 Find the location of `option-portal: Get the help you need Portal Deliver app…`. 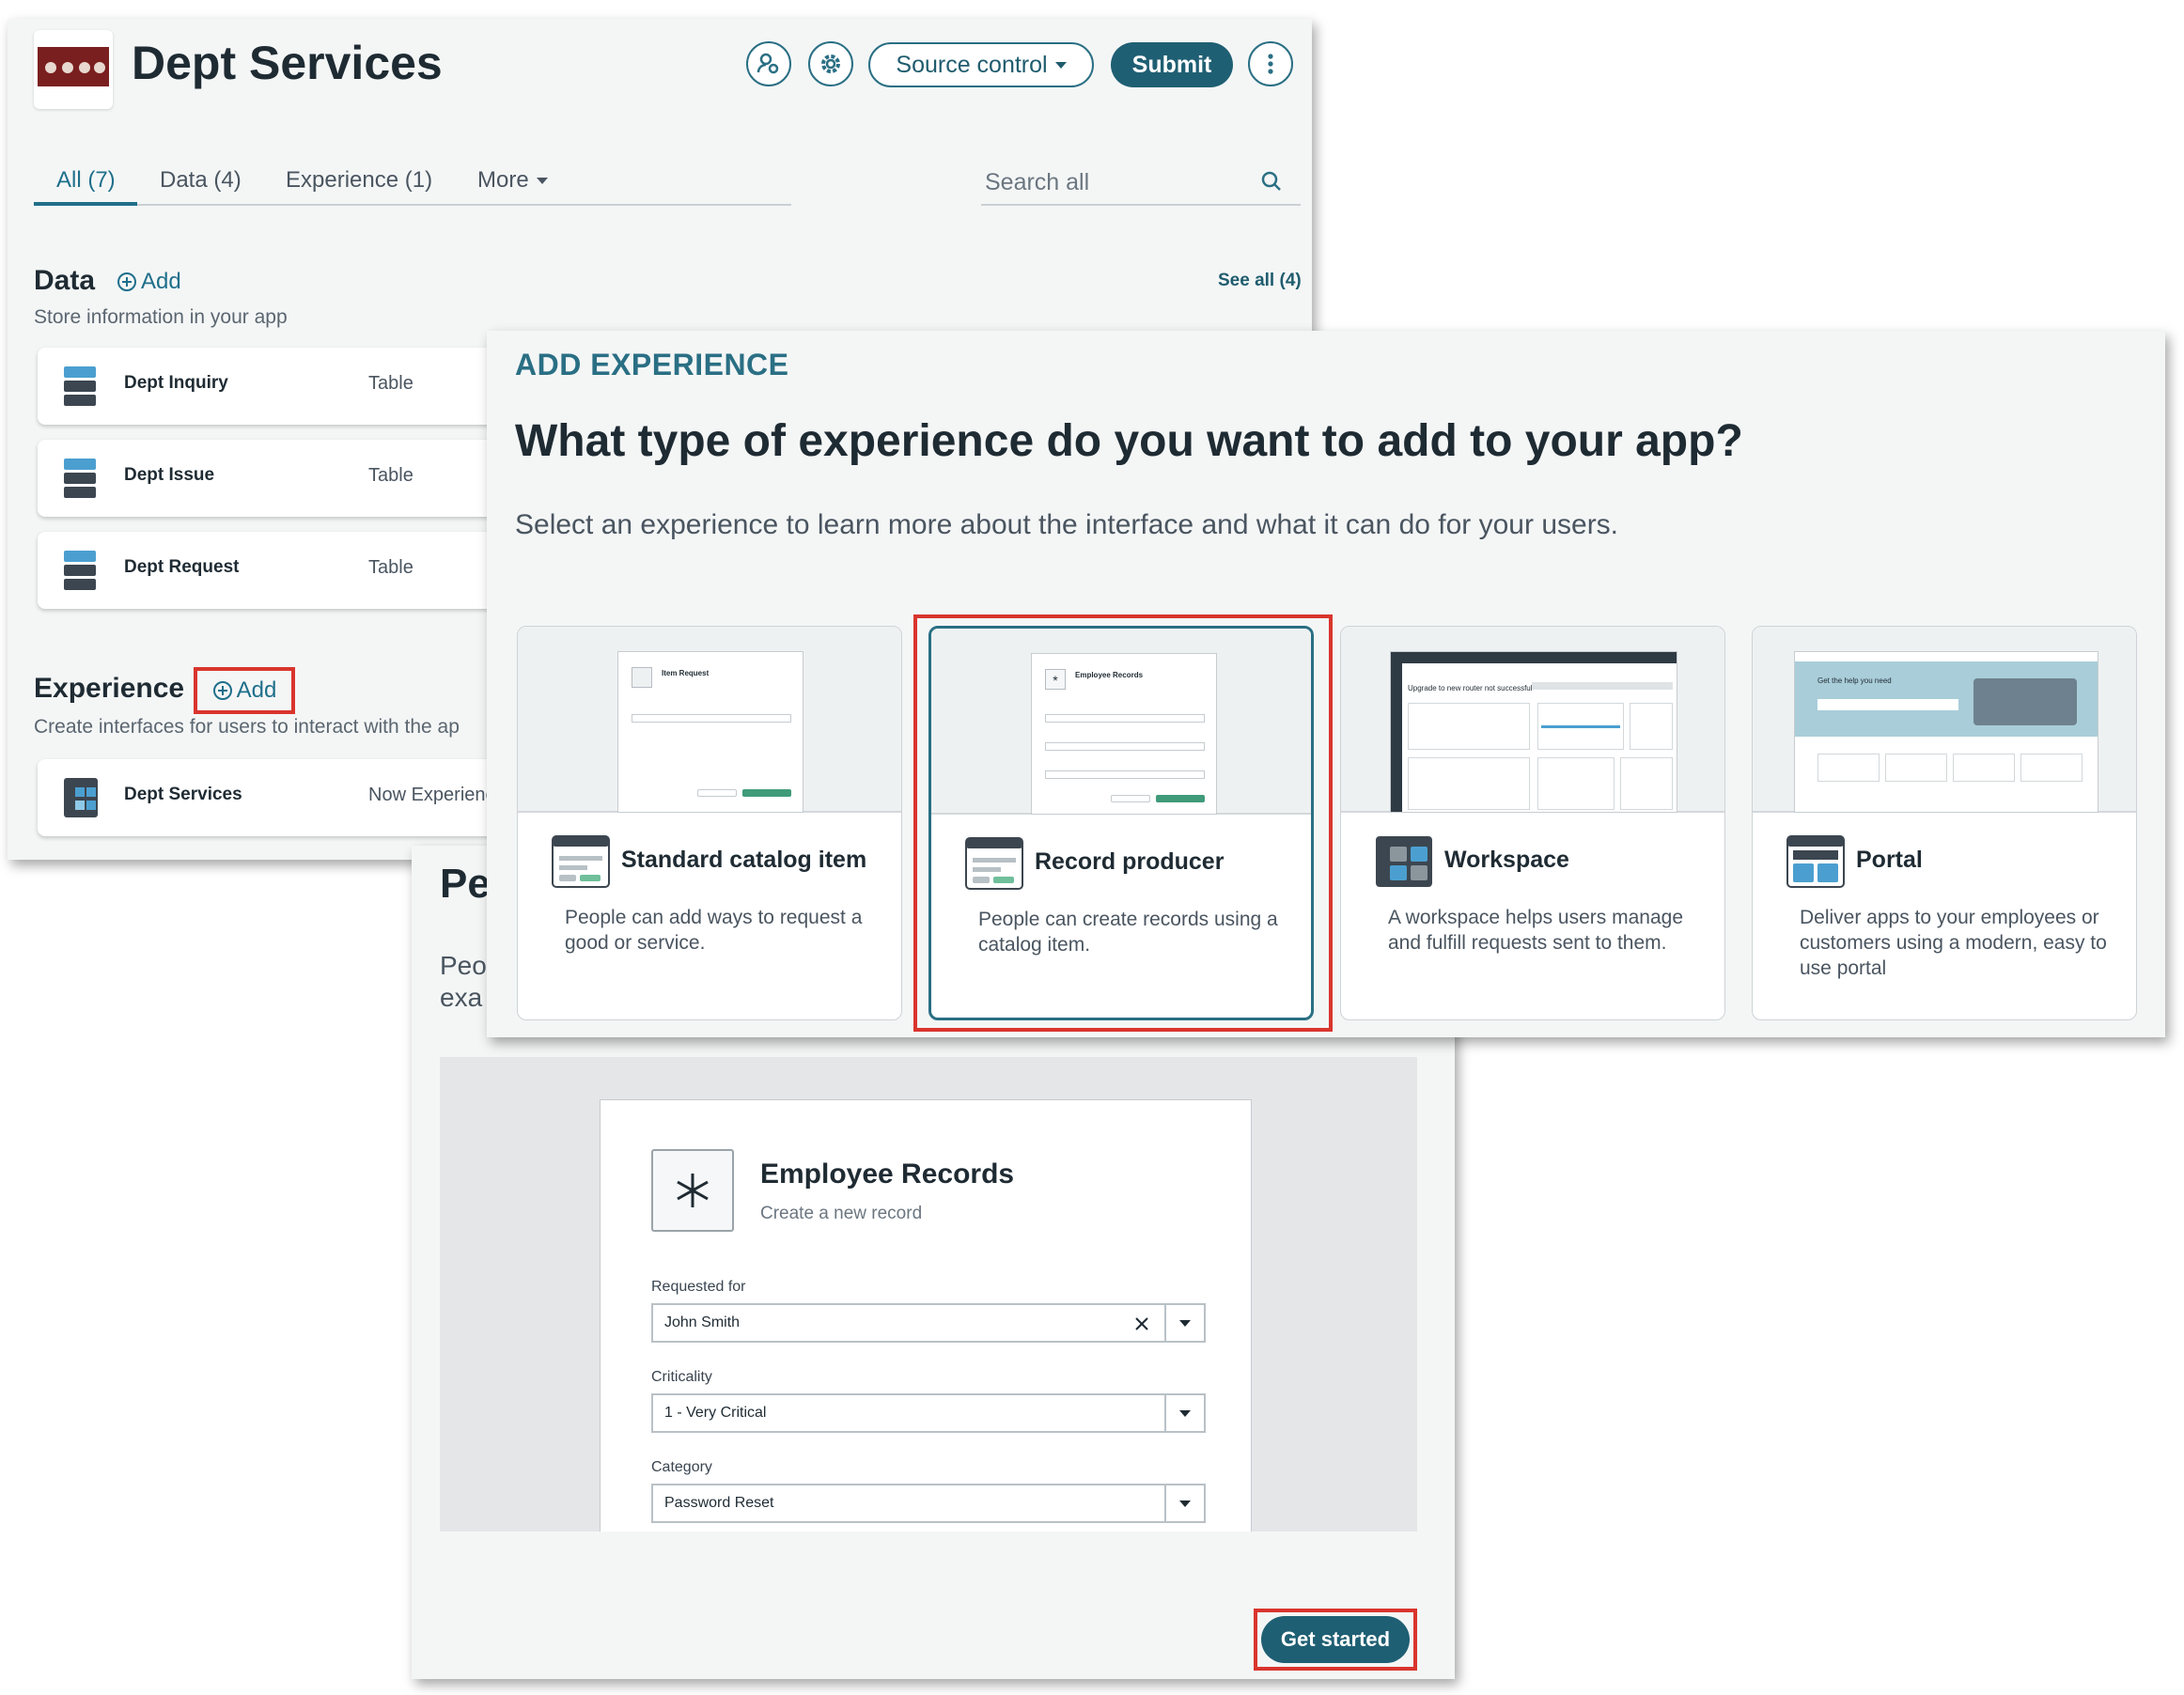

option-portal: Get the help you need Portal Deliver app… is located at coordinates (1945, 823).